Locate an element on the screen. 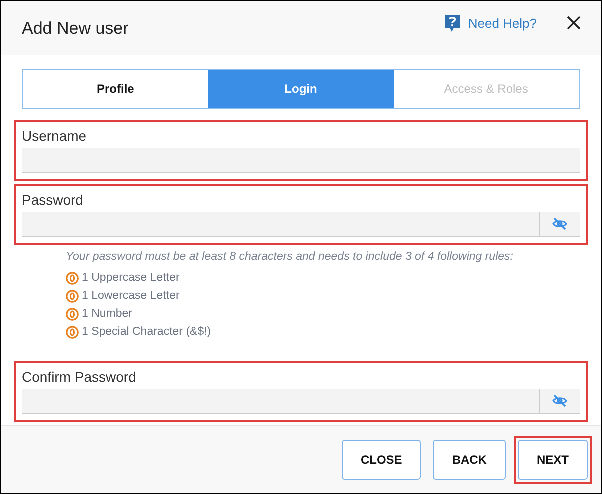  field-label: Confirm Password is located at coordinates (80, 377).